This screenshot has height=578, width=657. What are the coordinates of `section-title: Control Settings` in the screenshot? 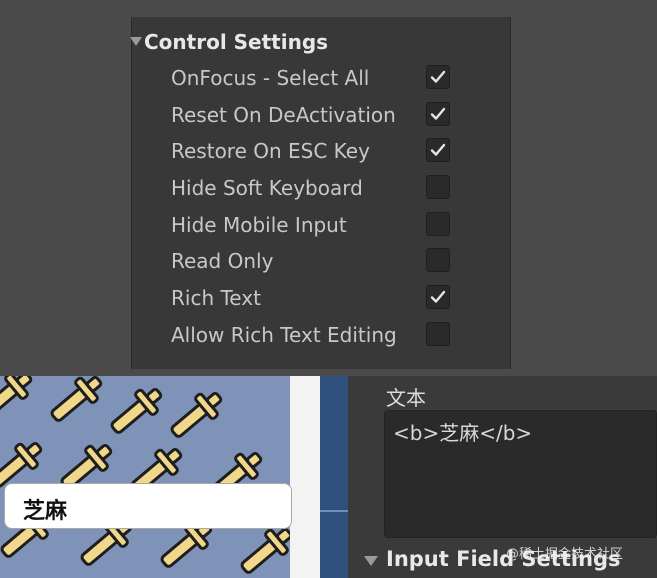 It's located at (236, 42).